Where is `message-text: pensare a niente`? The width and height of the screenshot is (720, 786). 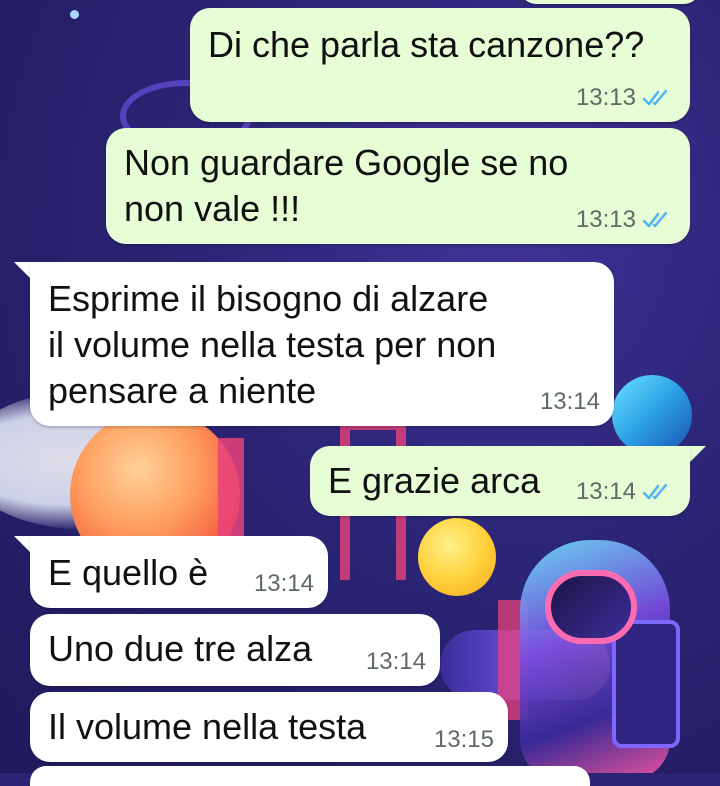 message-text: pensare a niente is located at coordinates (182, 390).